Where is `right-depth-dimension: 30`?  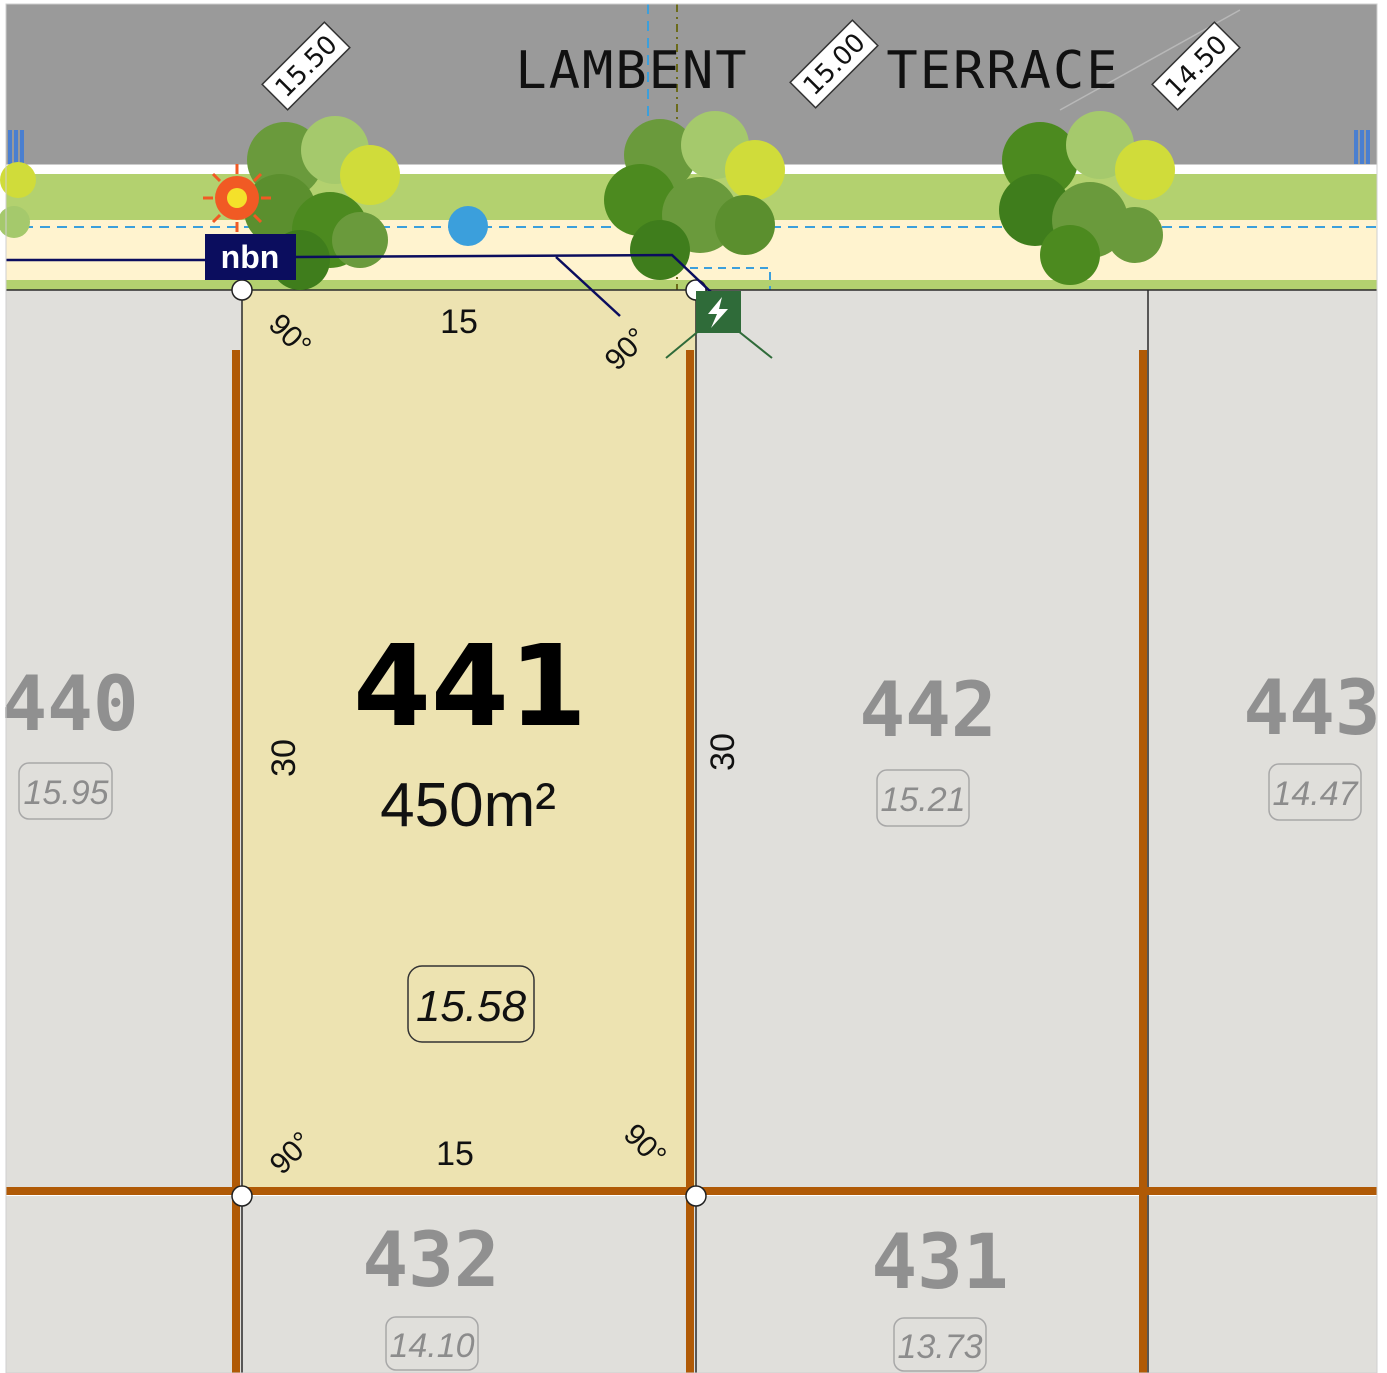 right-depth-dimension: 30 is located at coordinates (723, 752).